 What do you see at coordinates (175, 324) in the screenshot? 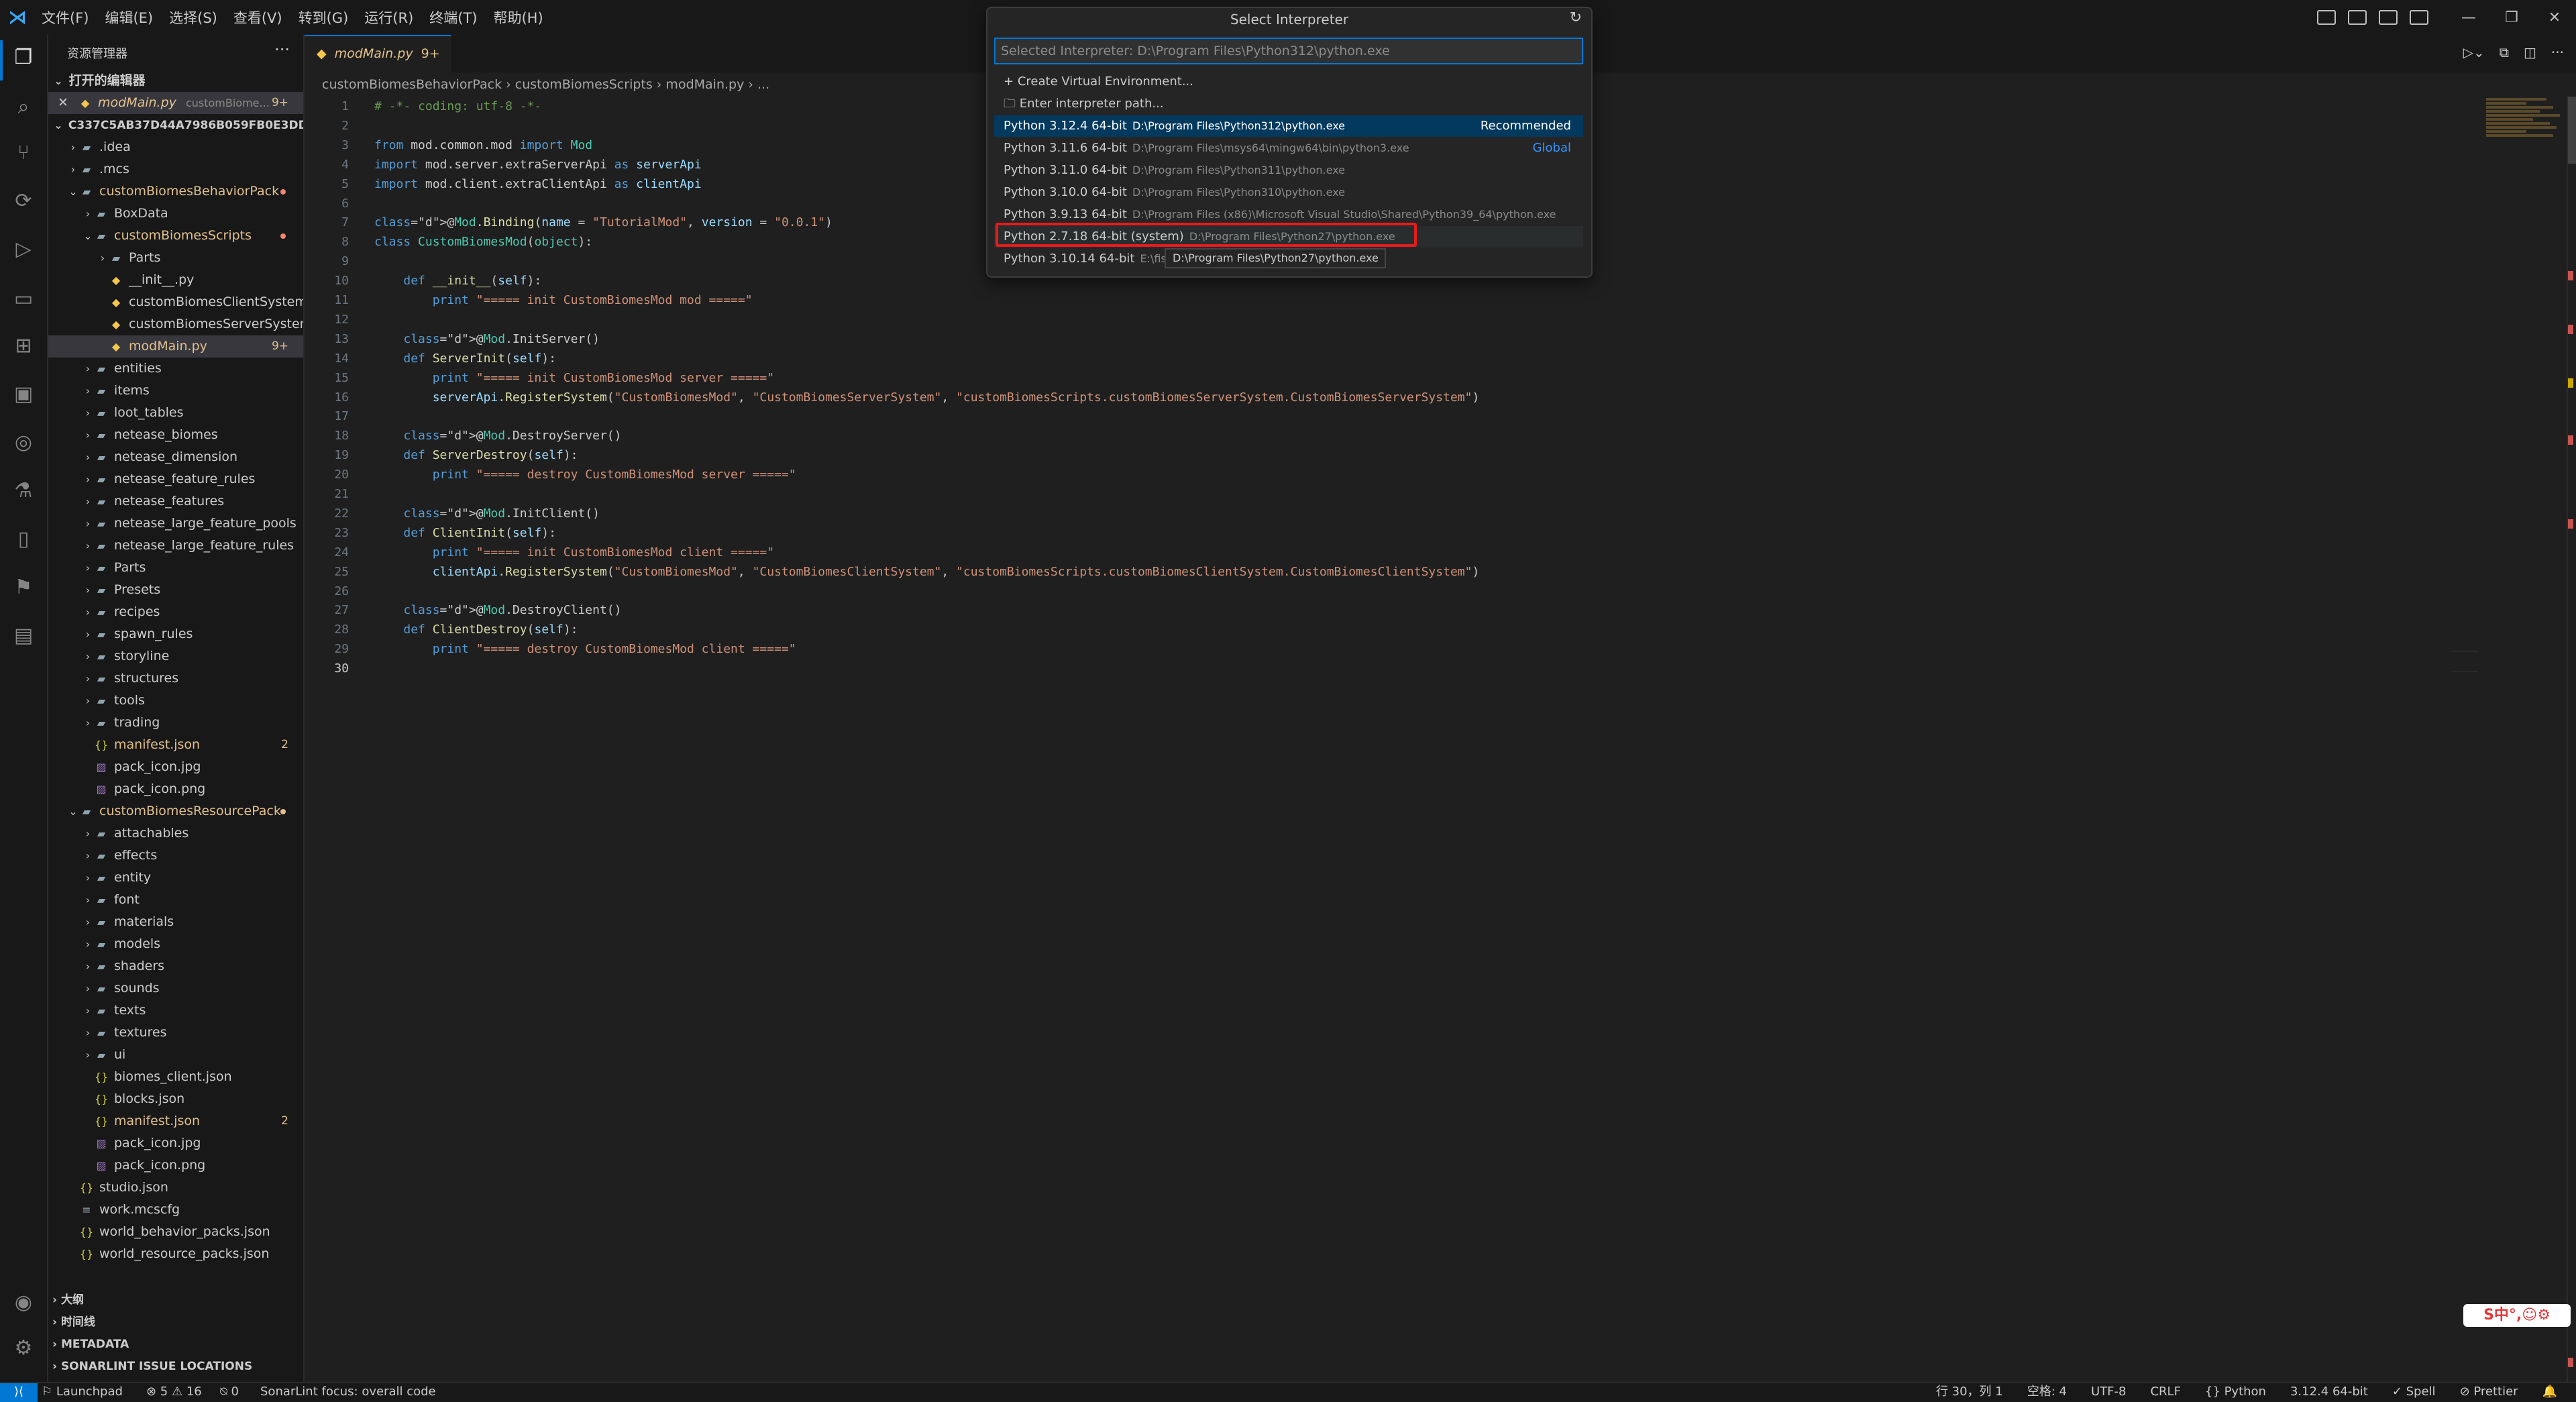
I see `tree-item: ◆ customBiomesServerSystem.py` at bounding box center [175, 324].